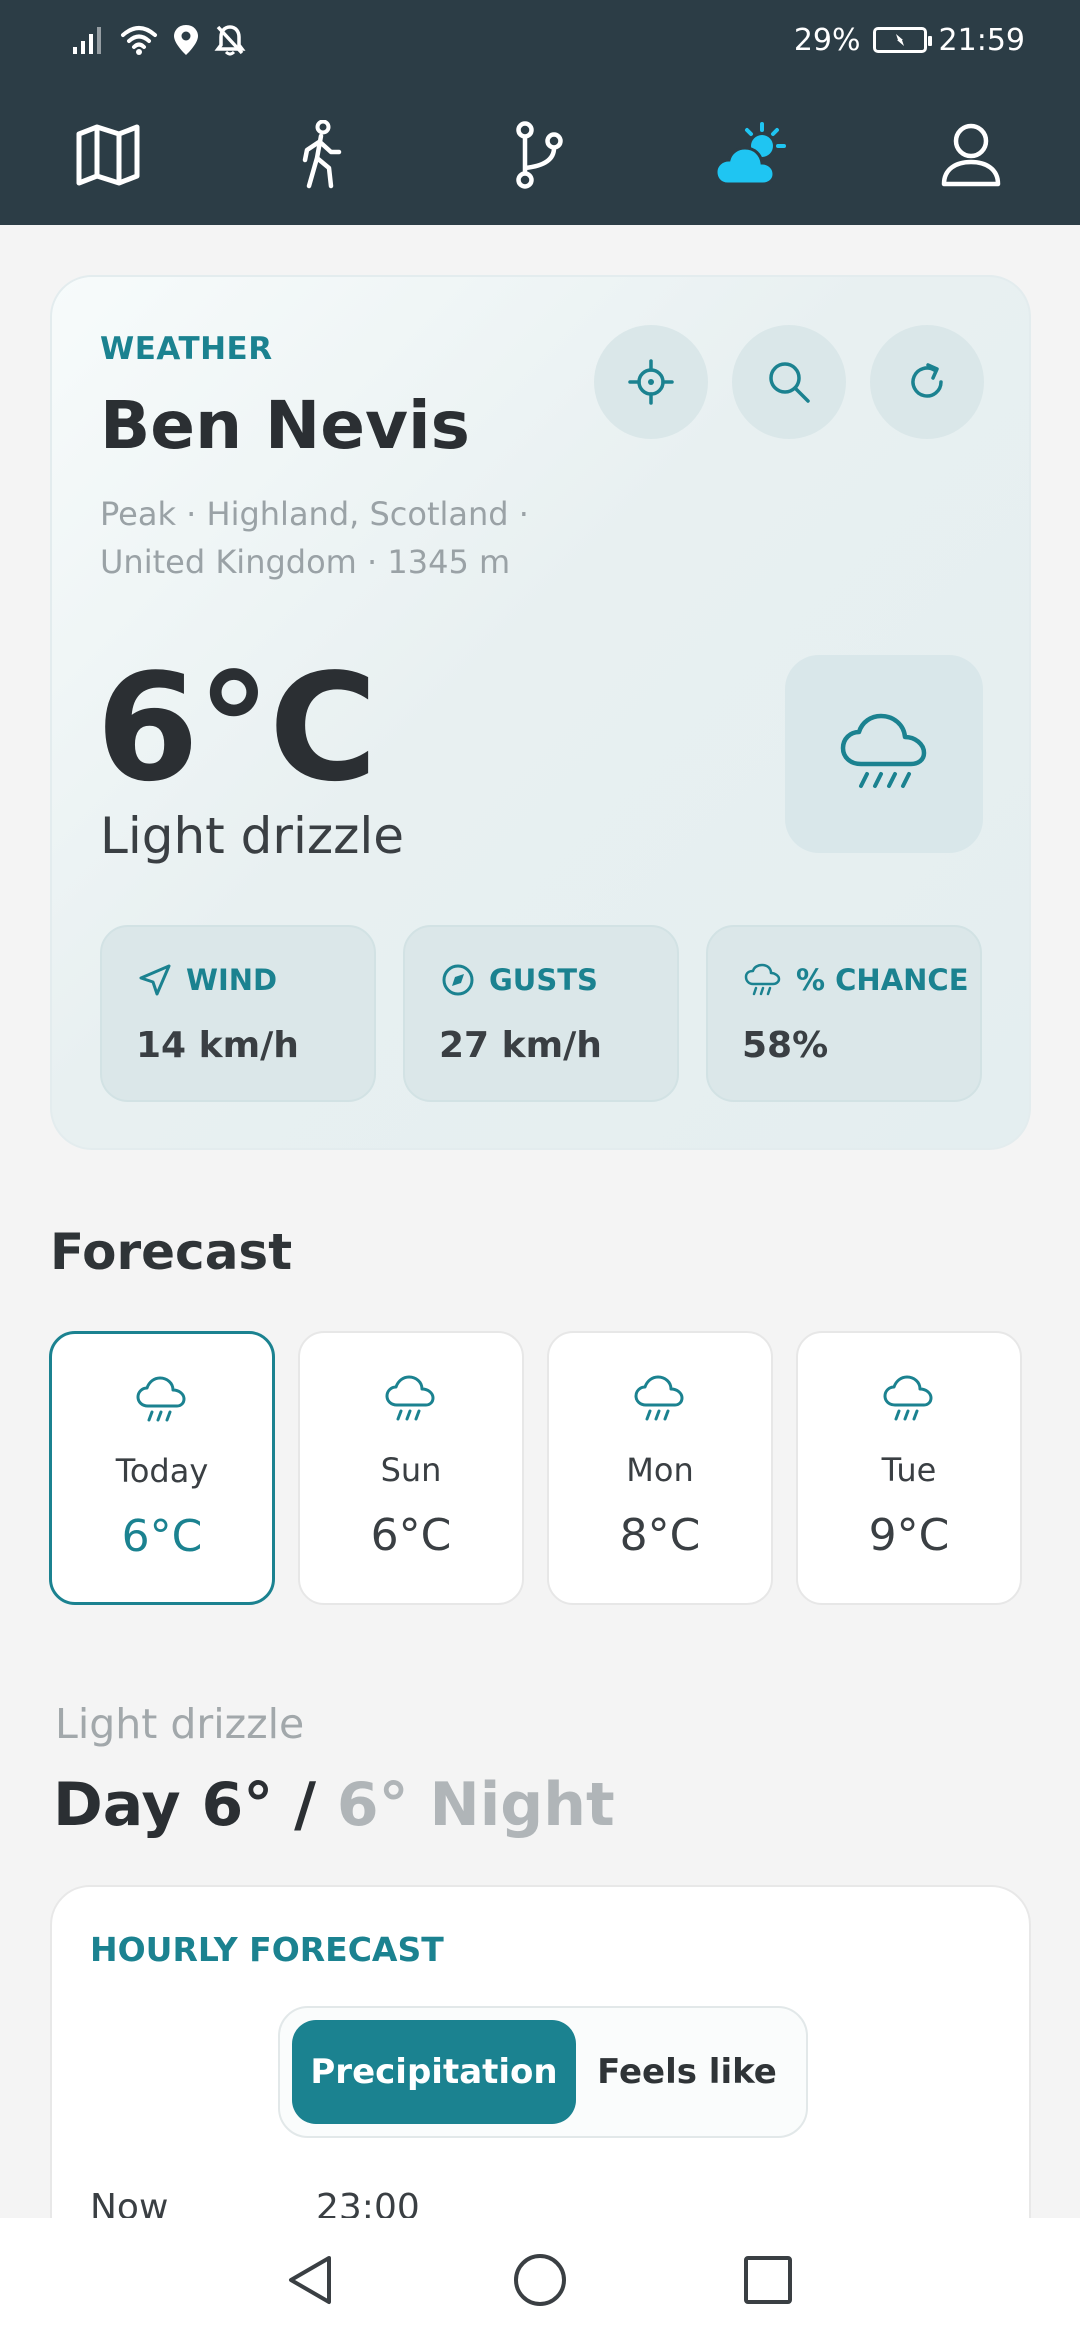  I want to click on tab-precipitation: Precipitation, so click(434, 2072).